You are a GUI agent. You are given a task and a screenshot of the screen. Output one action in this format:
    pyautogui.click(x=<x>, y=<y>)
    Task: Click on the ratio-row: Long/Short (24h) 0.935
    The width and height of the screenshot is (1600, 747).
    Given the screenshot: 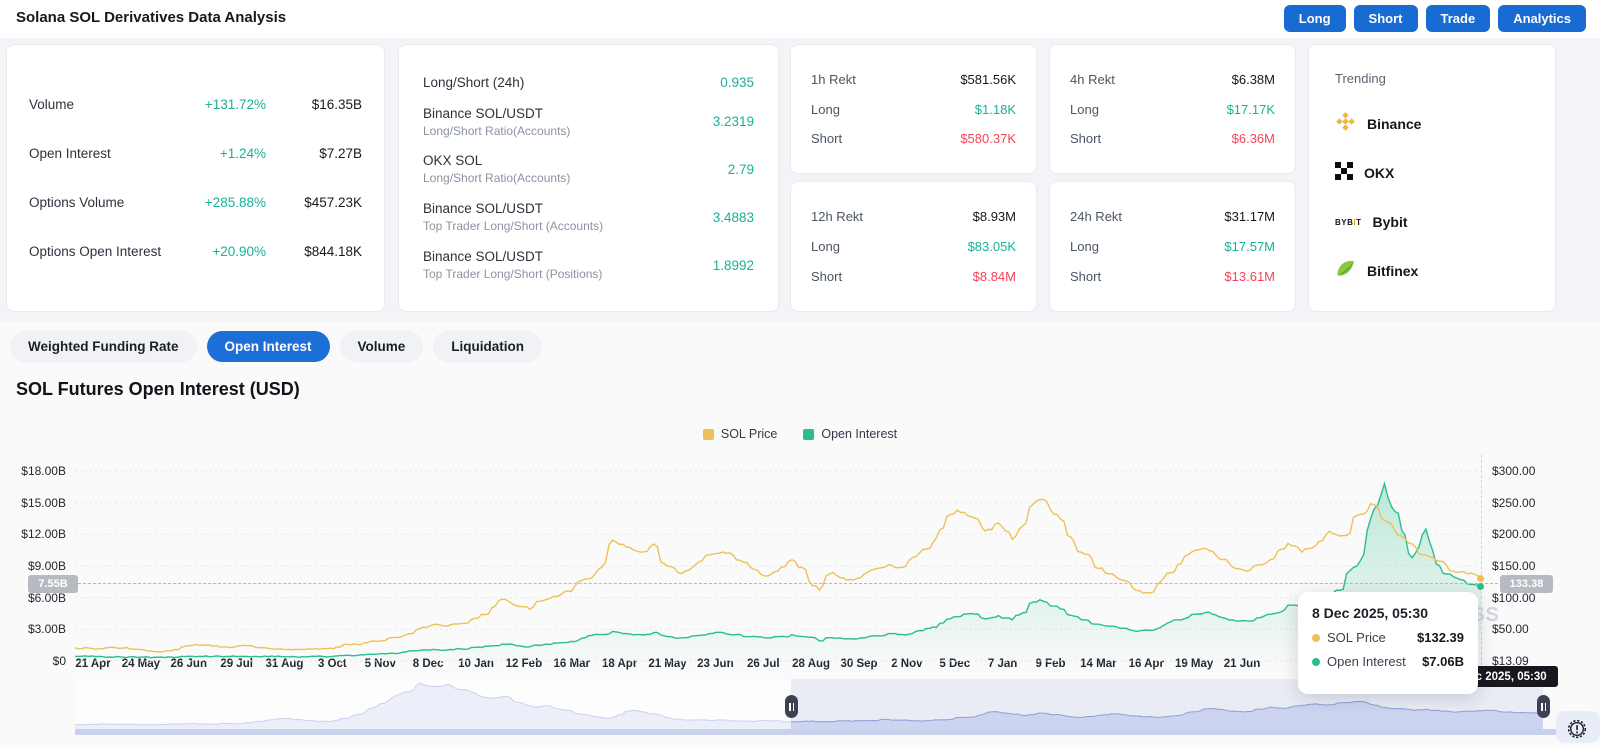 What is the action you would take?
    pyautogui.click(x=588, y=82)
    